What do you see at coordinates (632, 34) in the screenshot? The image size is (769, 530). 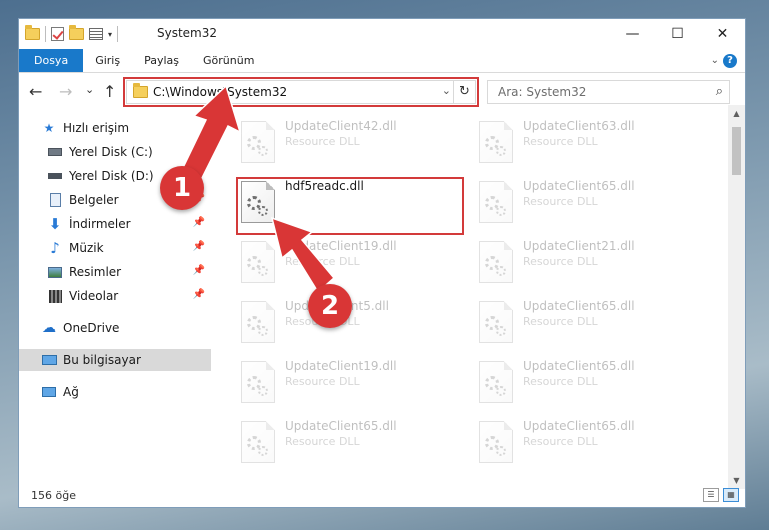 I see `minimize-button: —` at bounding box center [632, 34].